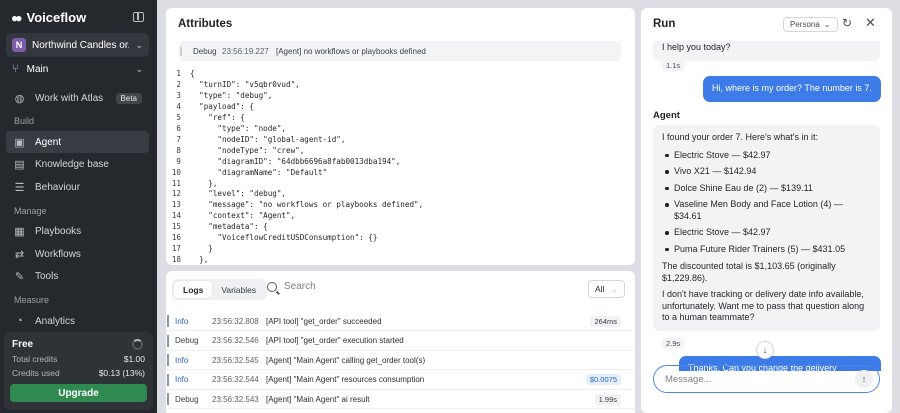  I want to click on send-icon: ↑, so click(864, 379).